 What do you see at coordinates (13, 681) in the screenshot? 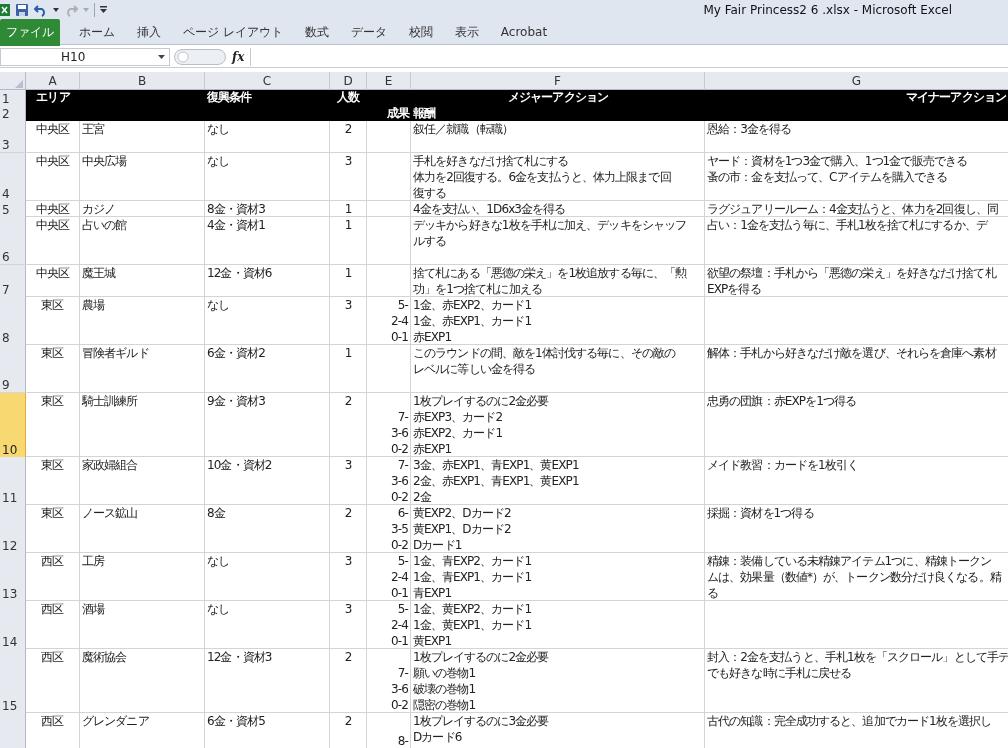
I see `row-header: 15` at bounding box center [13, 681].